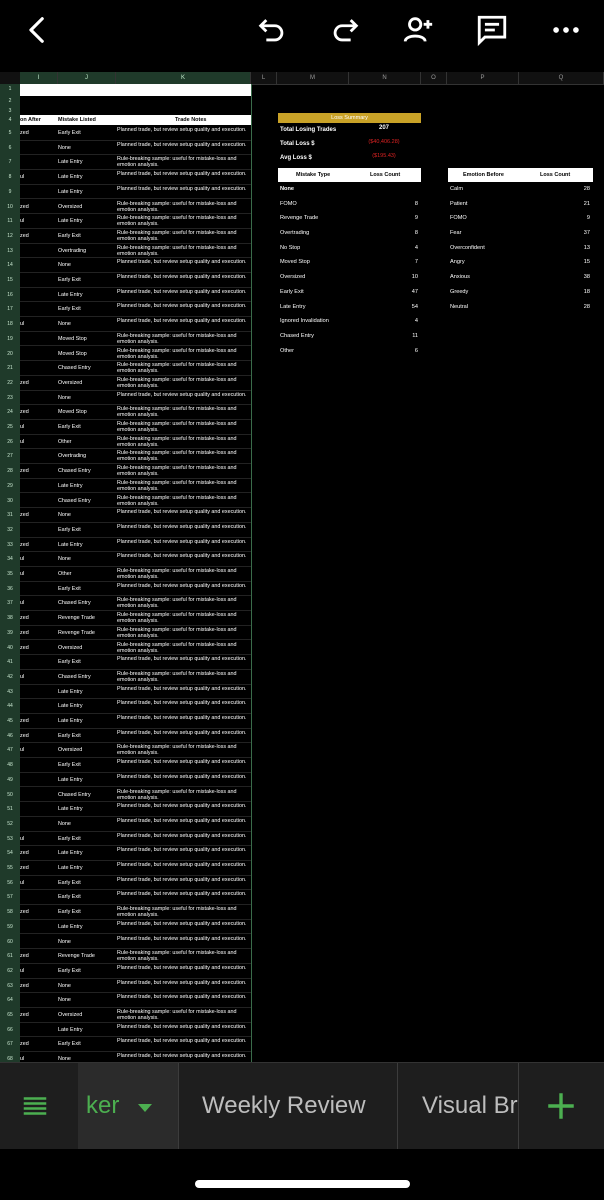  I want to click on row-number: 45, so click(10, 721).